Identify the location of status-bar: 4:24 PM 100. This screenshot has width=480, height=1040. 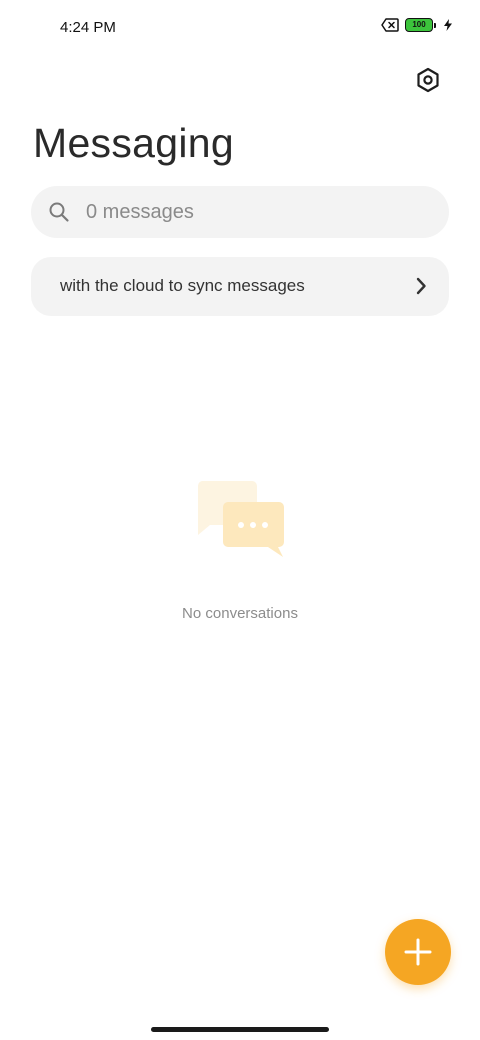
(240, 28).